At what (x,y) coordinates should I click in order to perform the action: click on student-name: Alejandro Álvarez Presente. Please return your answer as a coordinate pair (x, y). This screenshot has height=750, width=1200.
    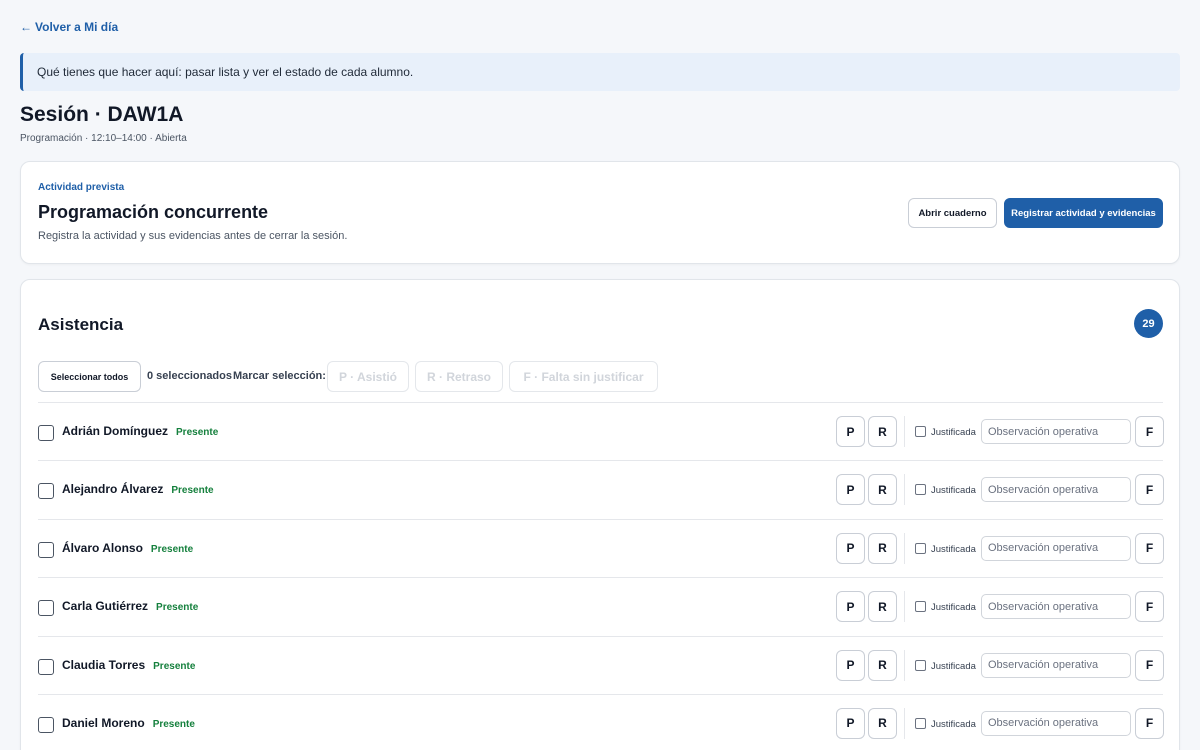
    Looking at the image, I should click on (138, 489).